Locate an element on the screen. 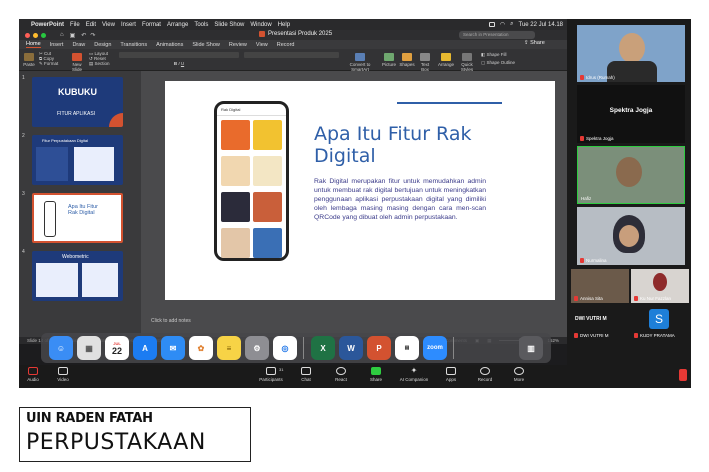 The height and width of the screenshot is (472, 709). document-preview-icon: ▤ is located at coordinates (407, 348).